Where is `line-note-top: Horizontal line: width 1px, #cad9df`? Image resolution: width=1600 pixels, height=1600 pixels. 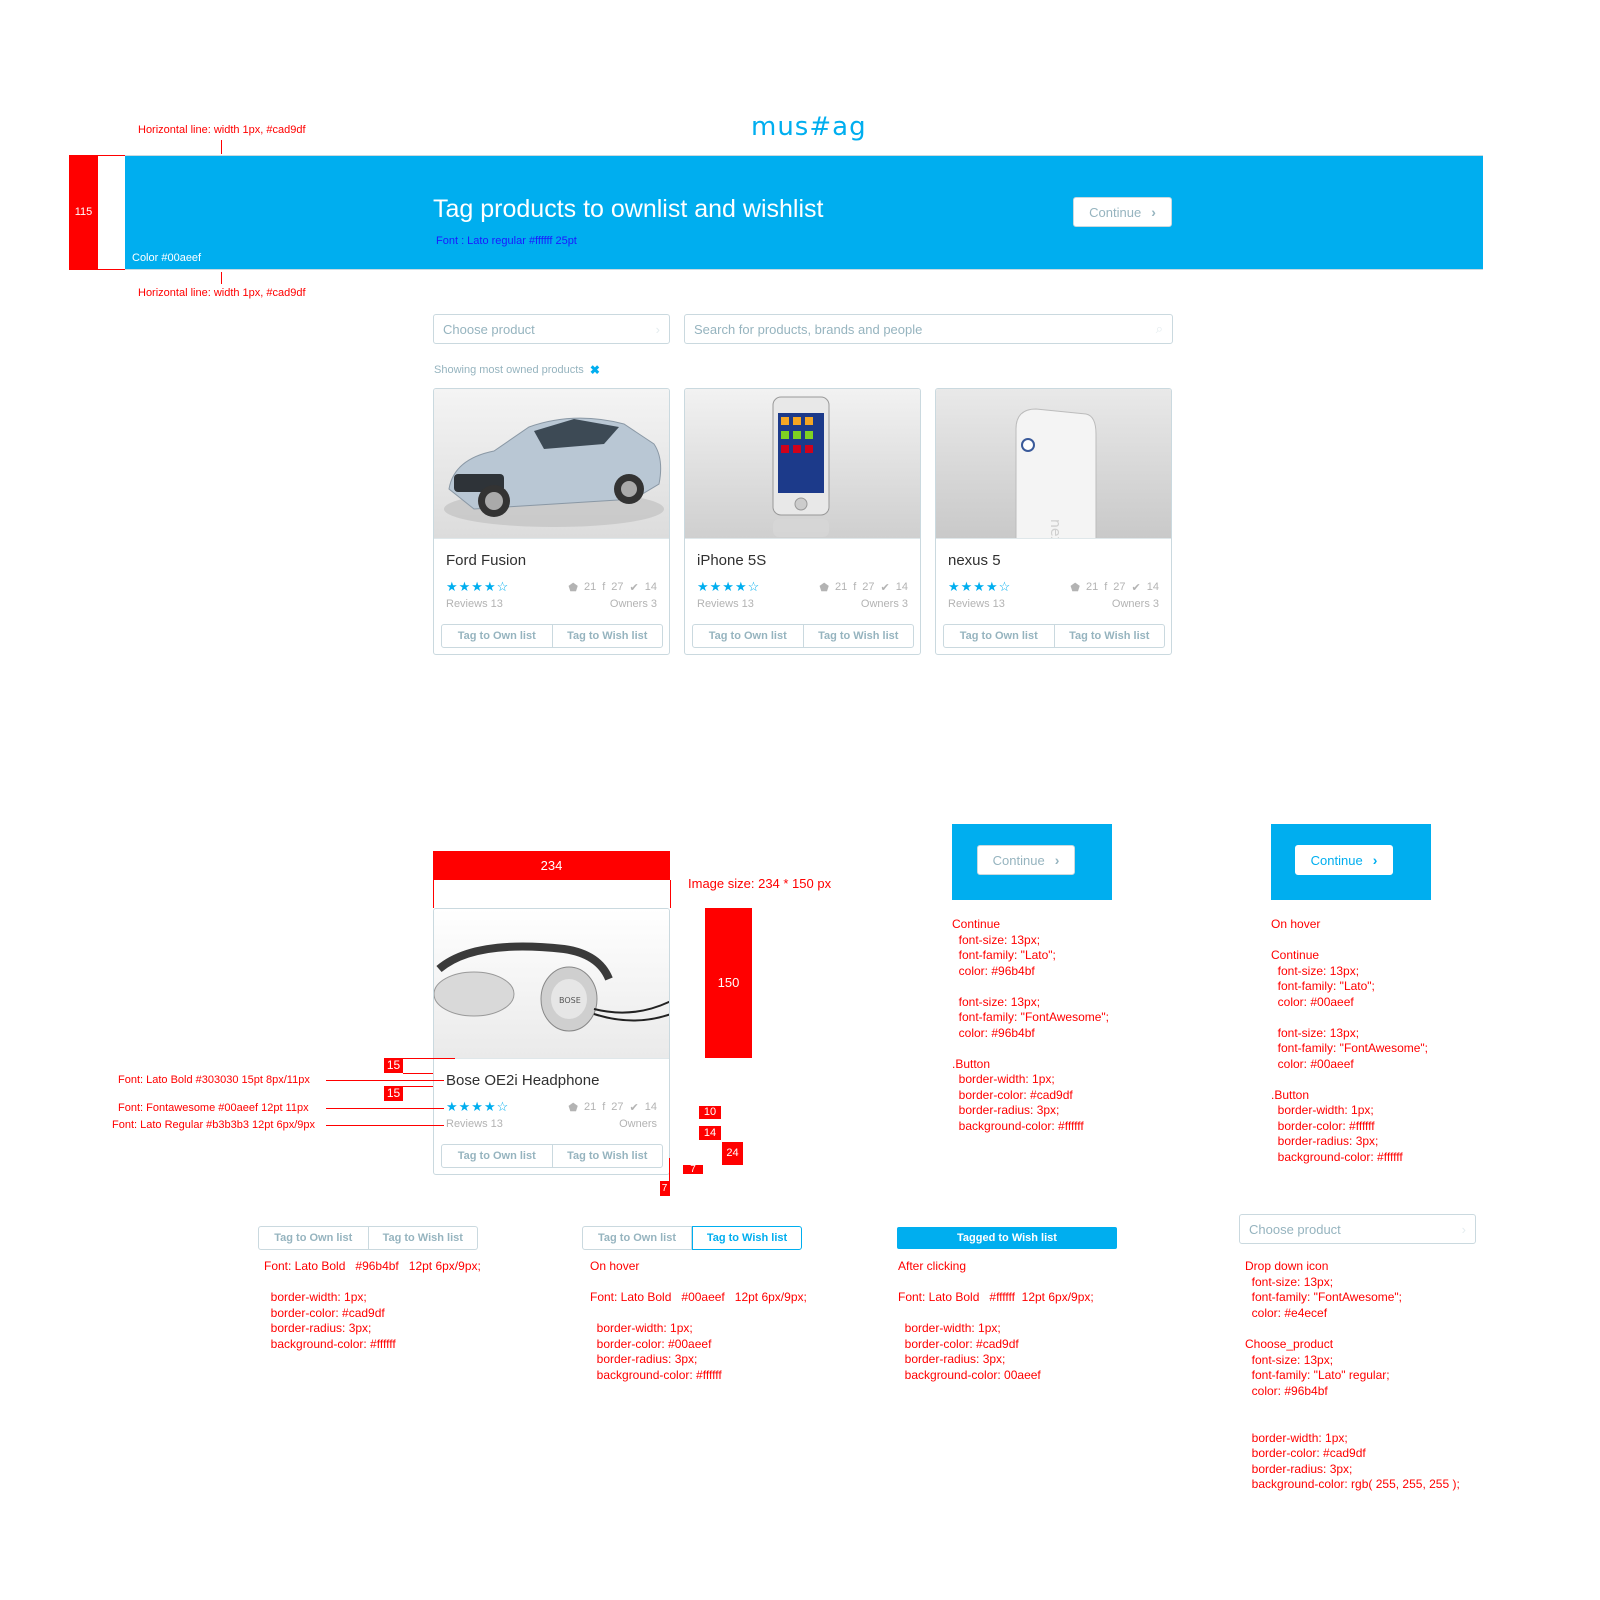 line-note-top: Horizontal line: width 1px, #cad9df is located at coordinates (222, 130).